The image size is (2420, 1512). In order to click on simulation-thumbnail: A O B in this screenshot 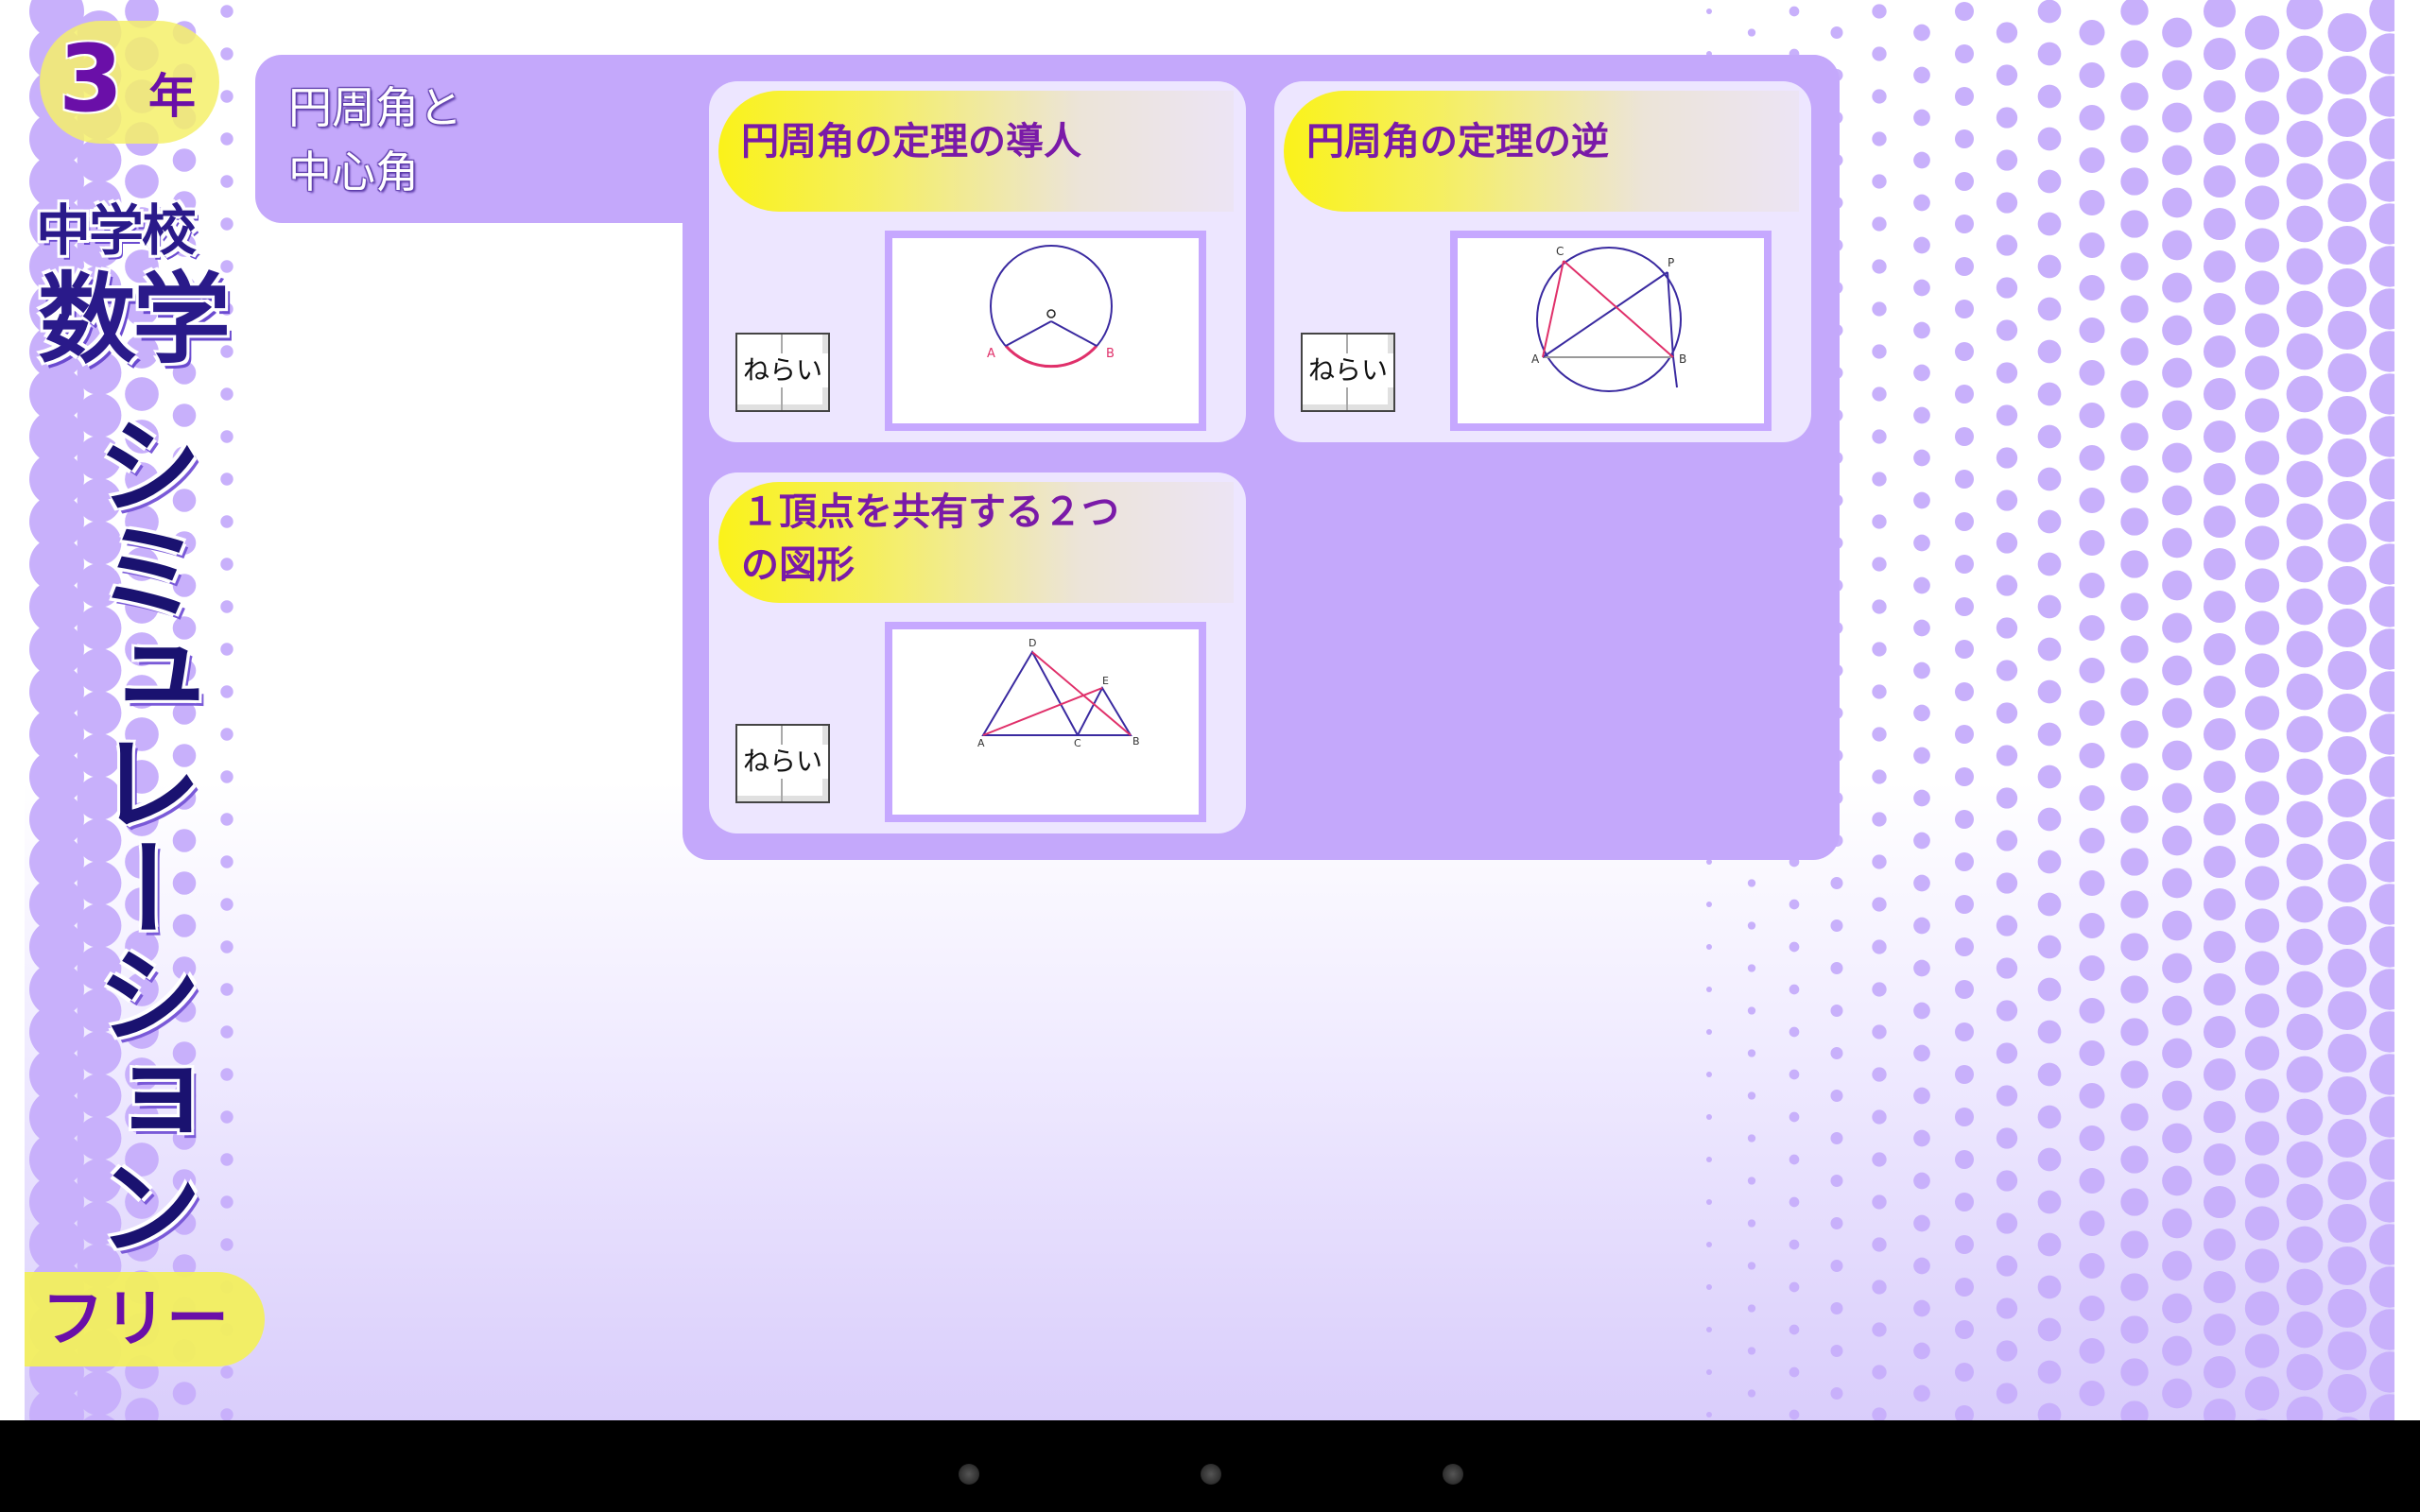, I will do `click(1046, 331)`.